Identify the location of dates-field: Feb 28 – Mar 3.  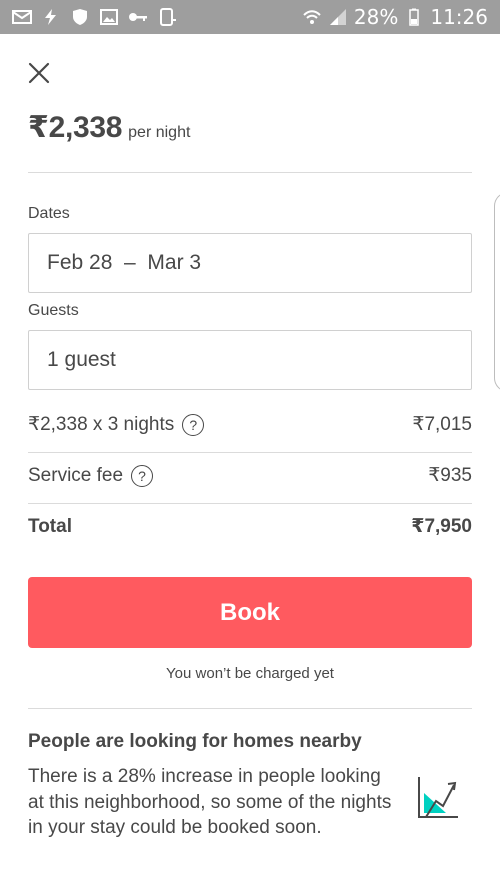
(250, 263).